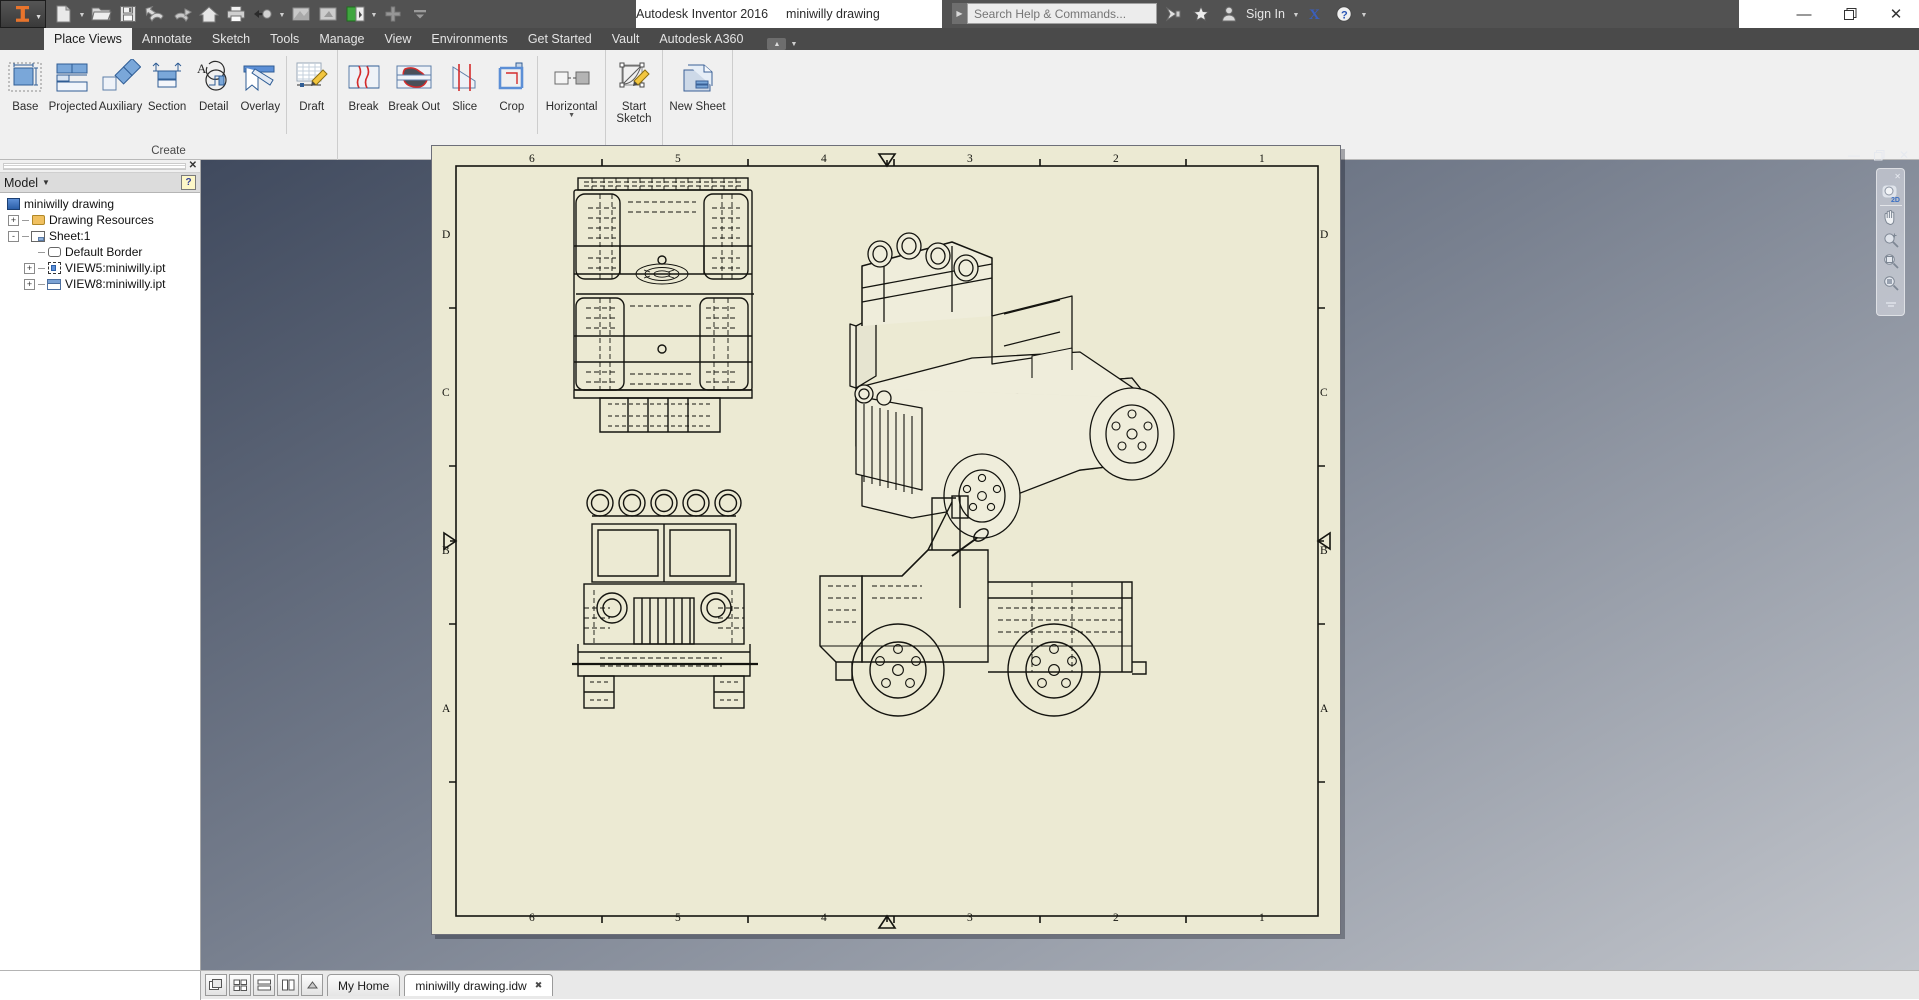 Image resolution: width=1919 pixels, height=1000 pixels. Describe the element at coordinates (1891, 305) in the screenshot. I see `navbar-menu-icon` at that location.